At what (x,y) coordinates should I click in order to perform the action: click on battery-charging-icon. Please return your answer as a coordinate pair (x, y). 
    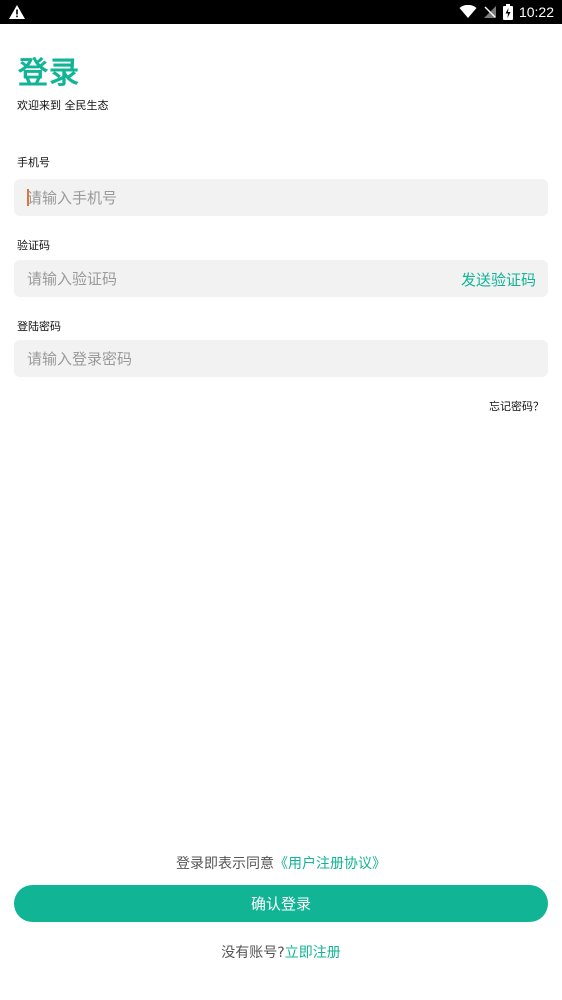
    Looking at the image, I should click on (507, 12).